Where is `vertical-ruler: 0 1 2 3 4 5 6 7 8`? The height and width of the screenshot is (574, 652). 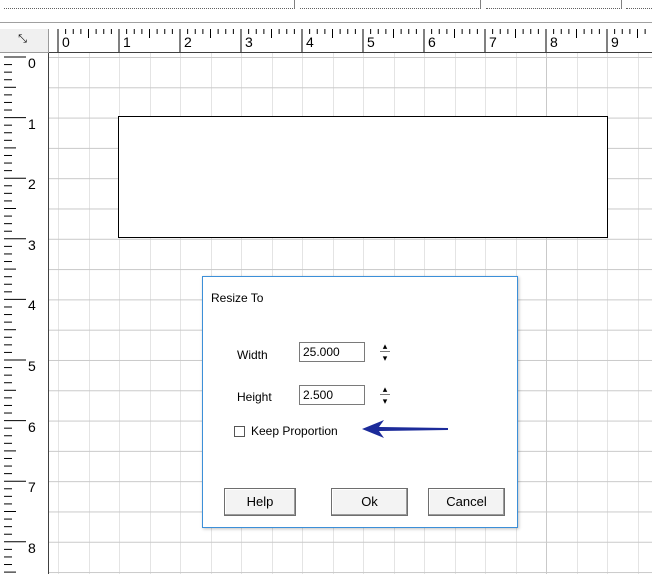
vertical-ruler: 0 1 2 3 4 5 6 7 8 is located at coordinates (24, 313).